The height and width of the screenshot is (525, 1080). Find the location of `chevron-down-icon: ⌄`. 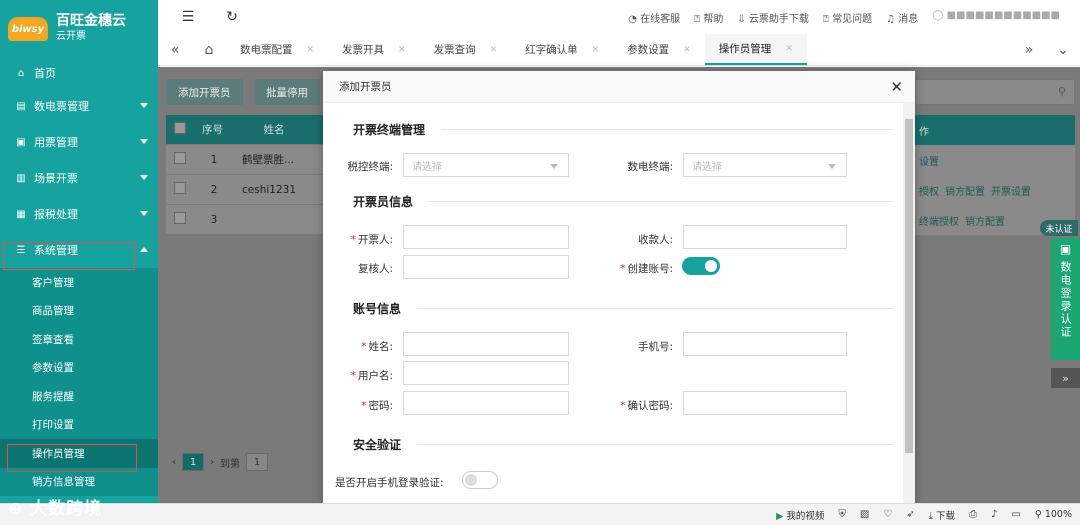

chevron-down-icon: ⌄ is located at coordinates (1063, 49).